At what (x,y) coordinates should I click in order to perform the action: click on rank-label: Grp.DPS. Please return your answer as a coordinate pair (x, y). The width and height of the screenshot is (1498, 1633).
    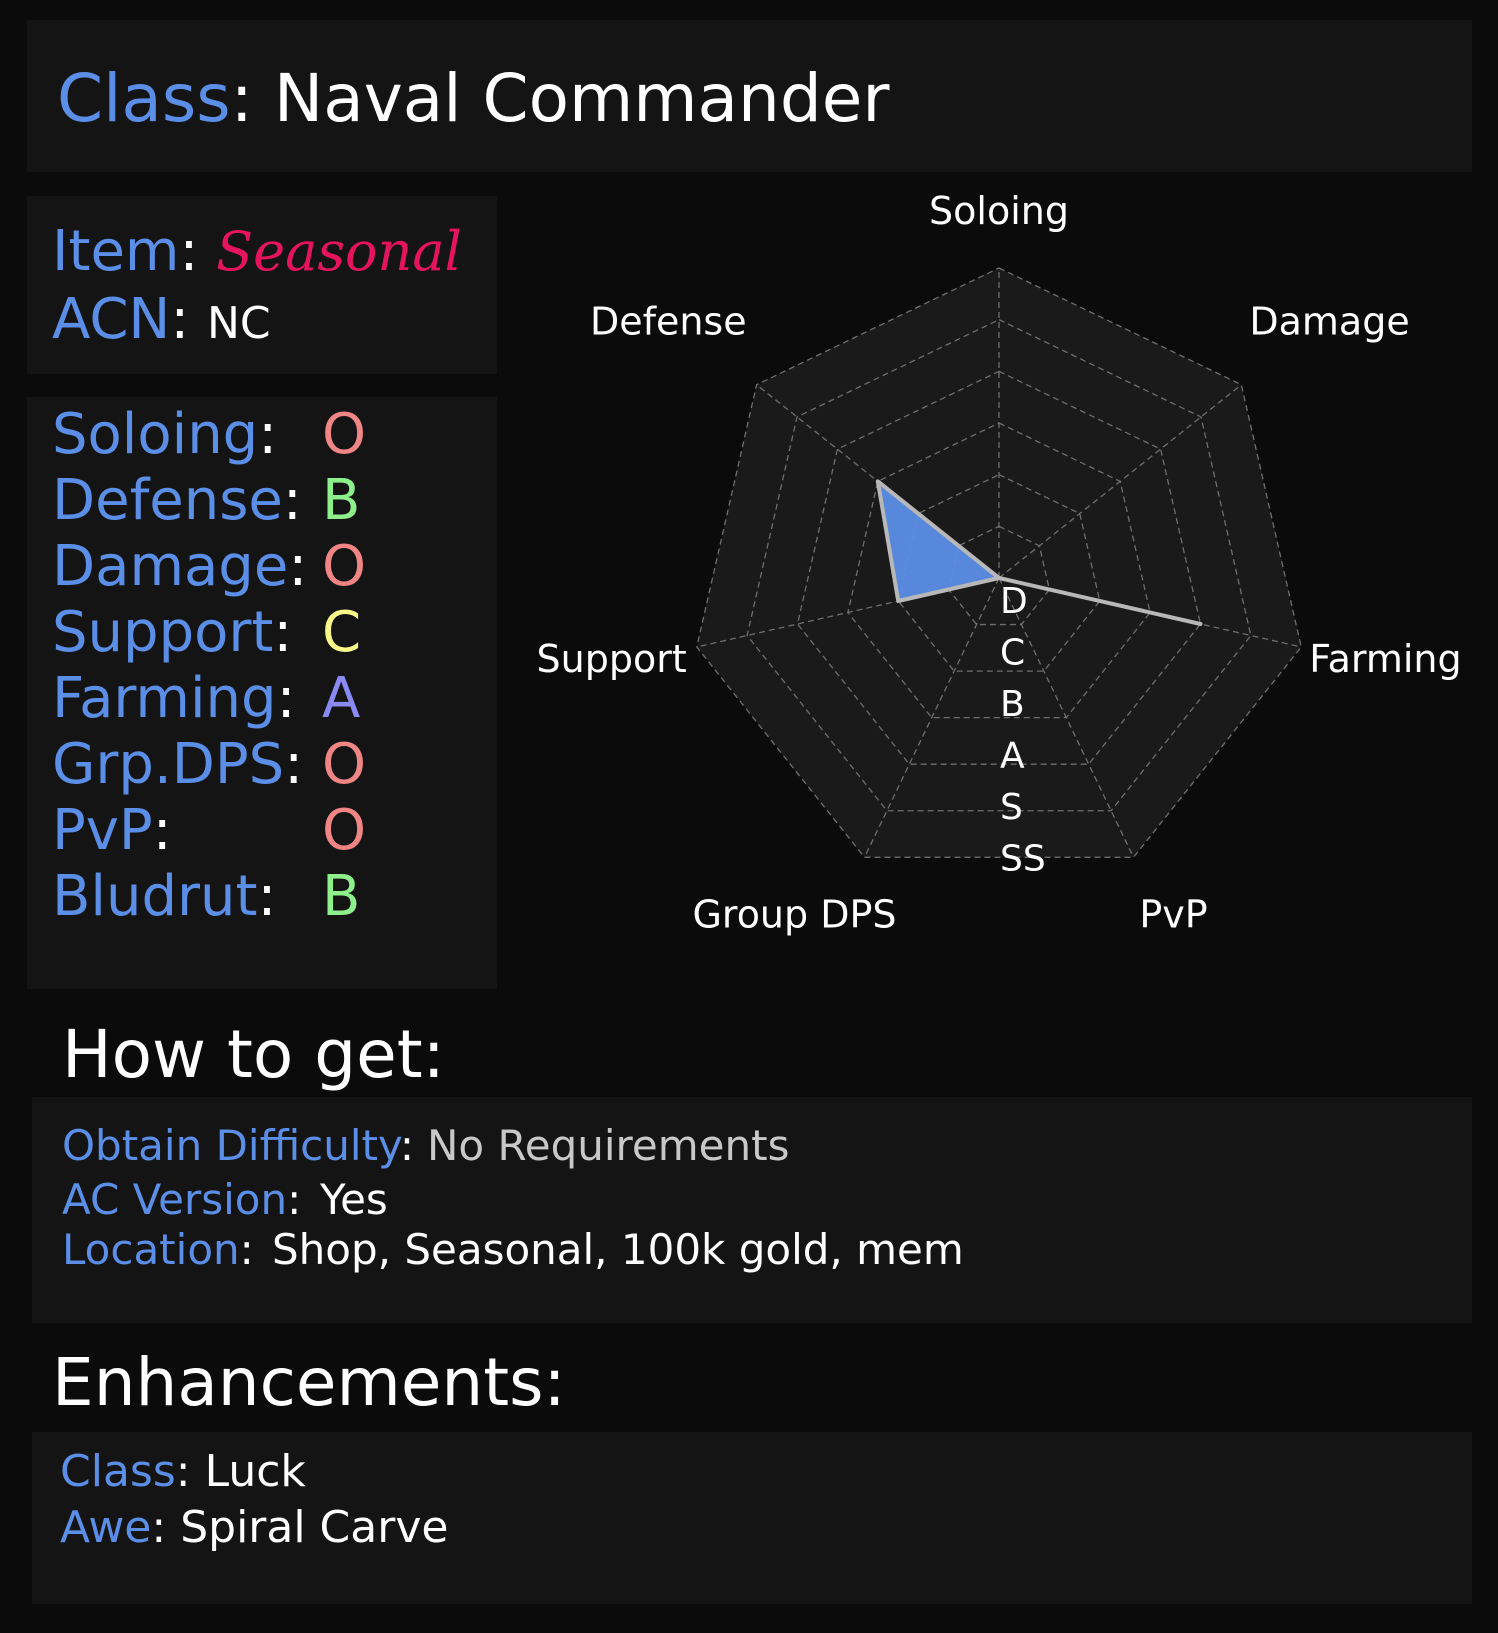
    Looking at the image, I should click on (168, 764).